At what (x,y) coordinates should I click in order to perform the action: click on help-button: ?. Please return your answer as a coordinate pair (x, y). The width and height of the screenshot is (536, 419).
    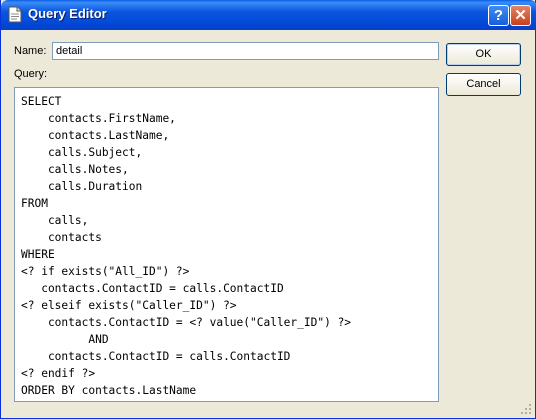
    Looking at the image, I should click on (498, 15).